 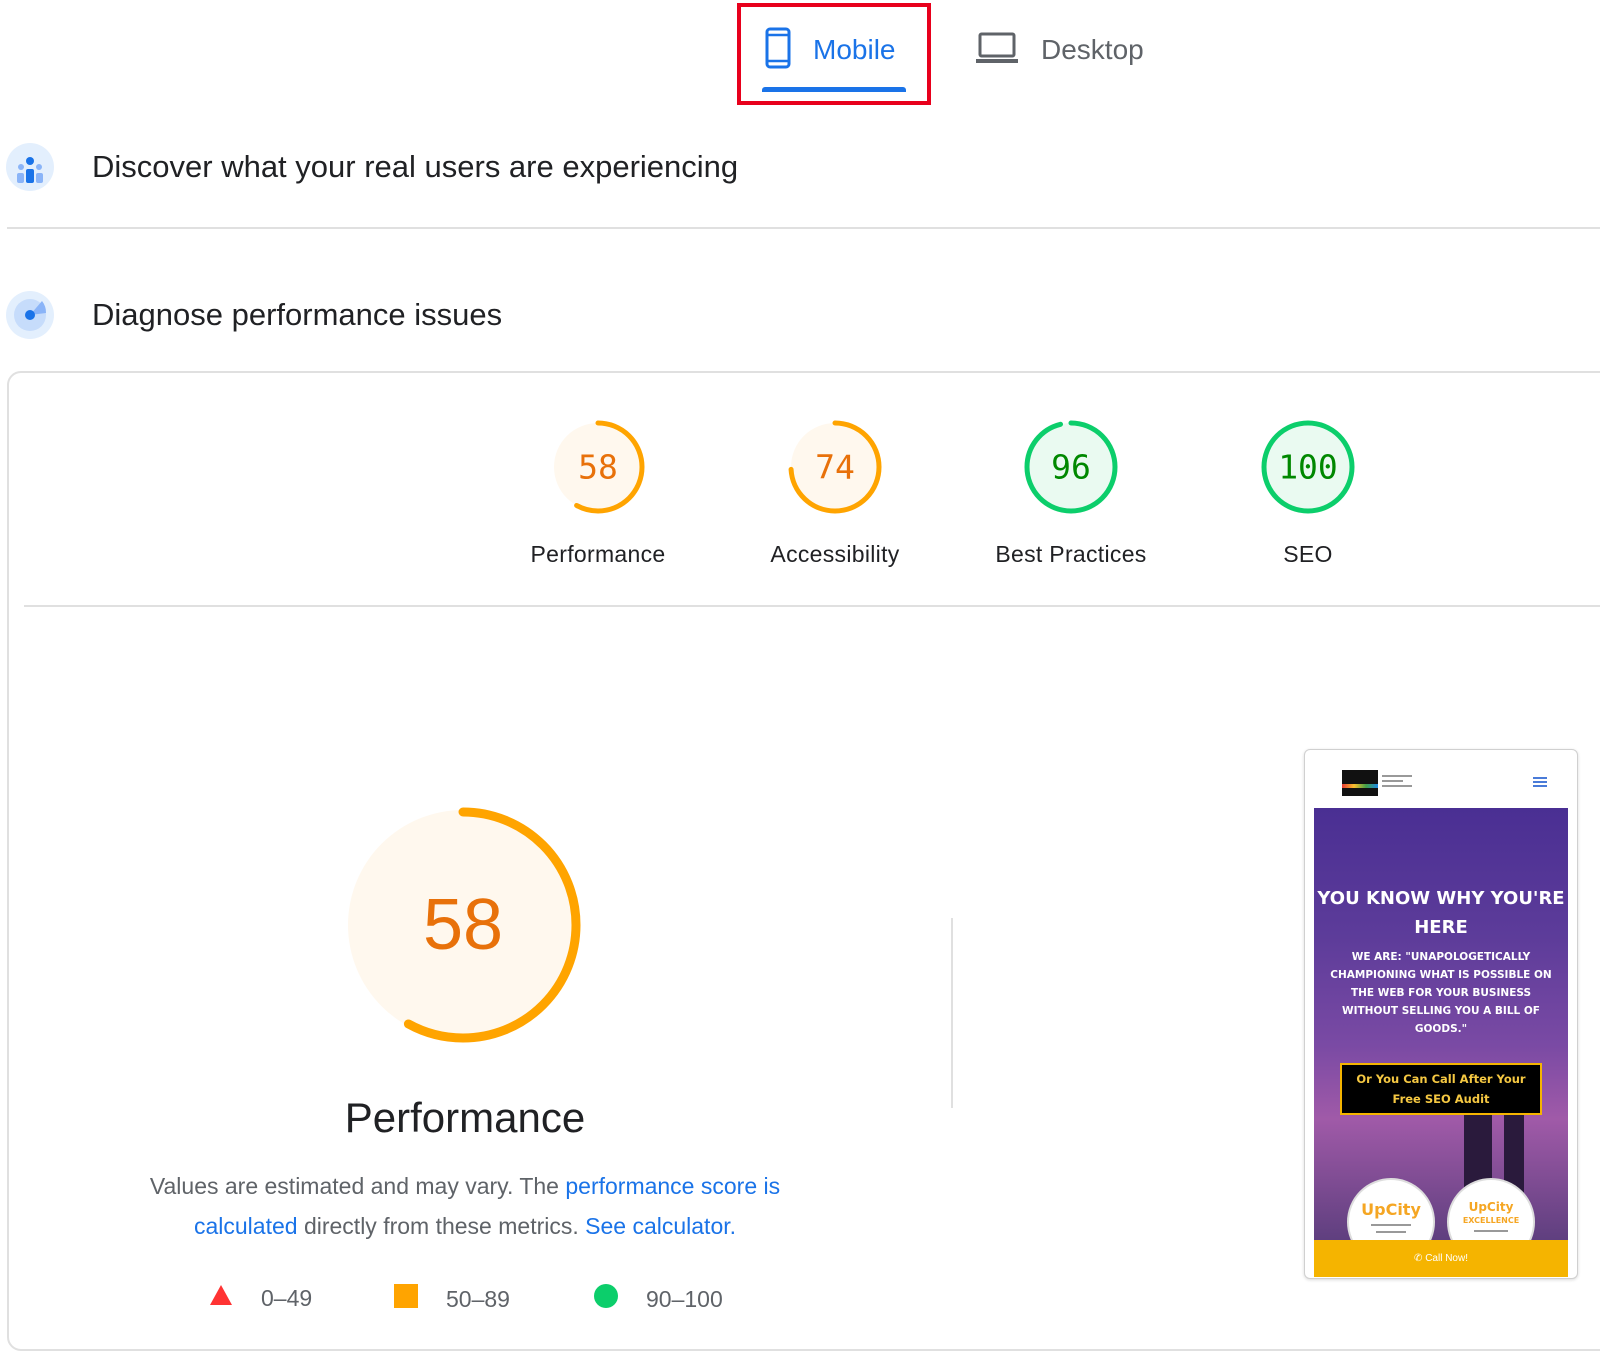 I want to click on call-now-bar: ✆ Call Now!, so click(x=1441, y=1258).